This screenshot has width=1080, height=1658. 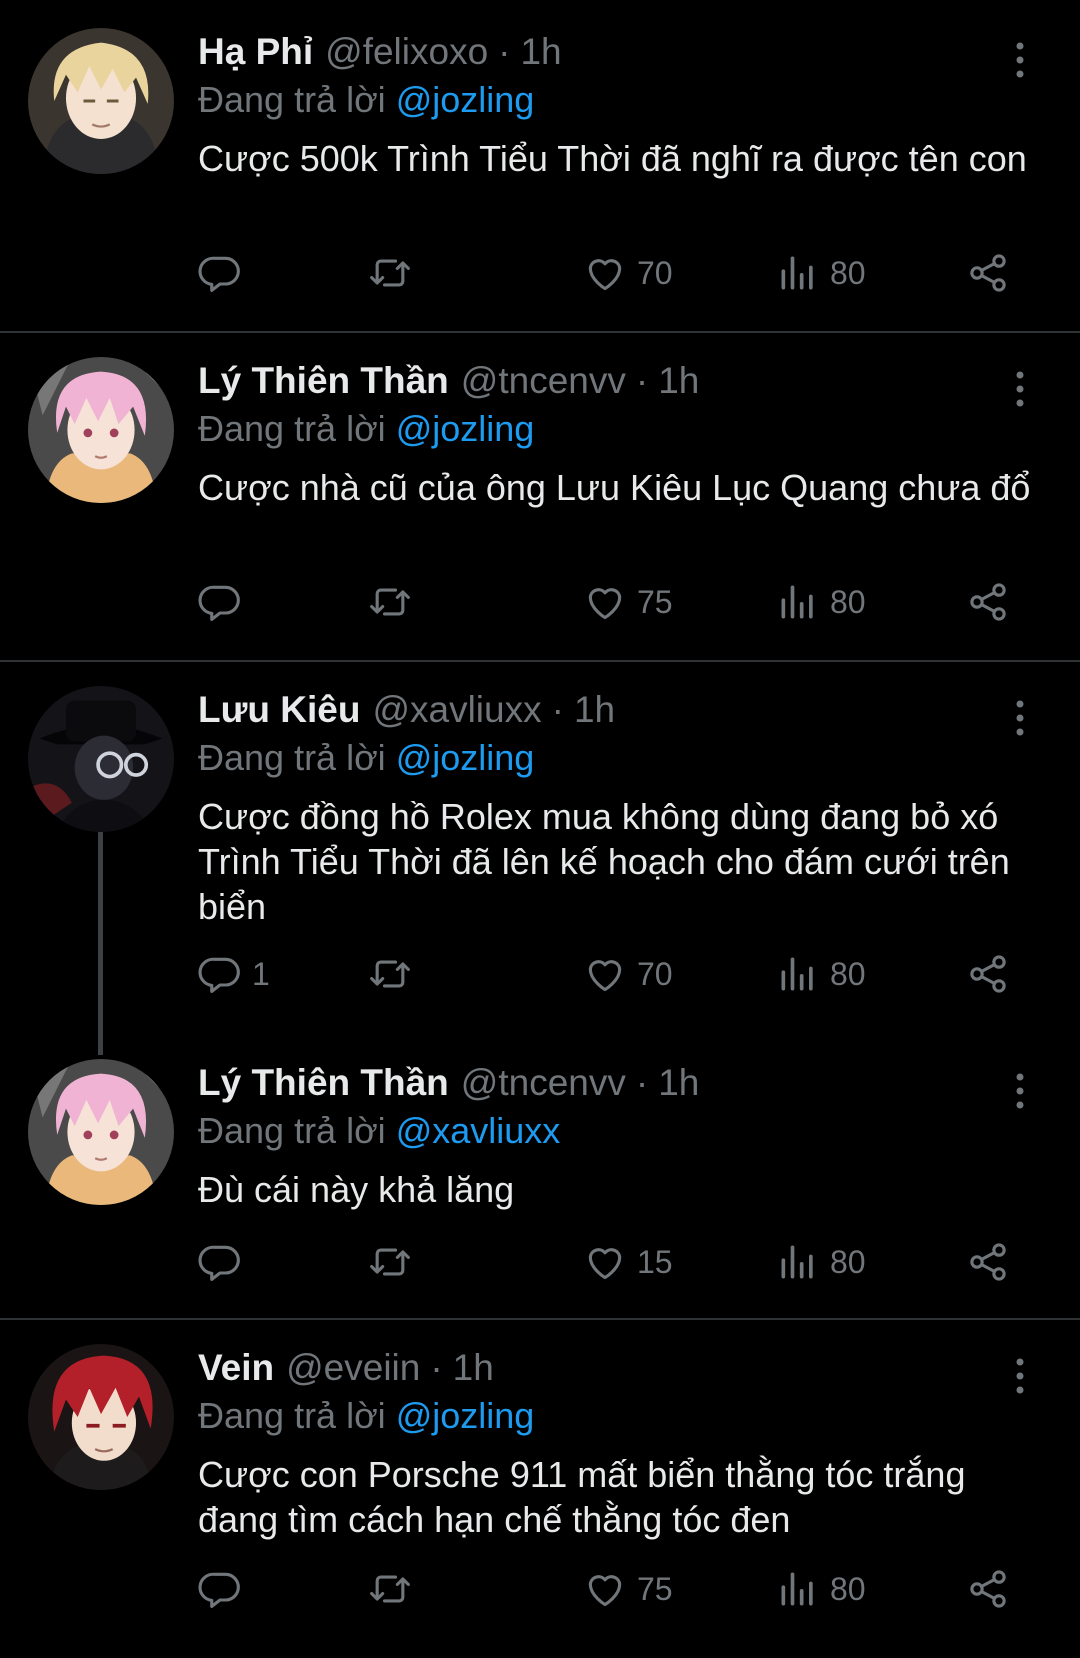 I want to click on divider, so click(x=540, y=1319).